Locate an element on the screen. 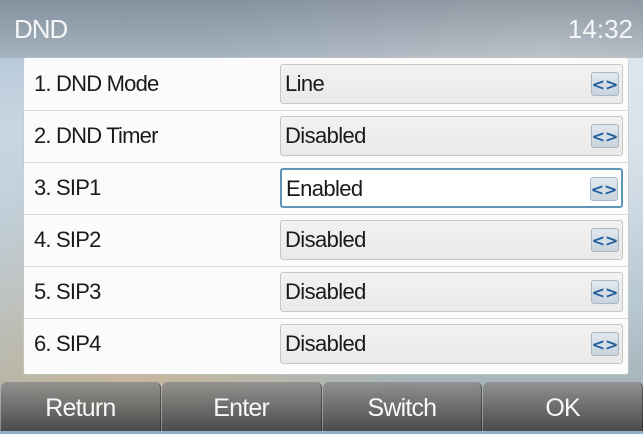 This screenshot has height=434, width=643. page-title: DND is located at coordinates (41, 29).